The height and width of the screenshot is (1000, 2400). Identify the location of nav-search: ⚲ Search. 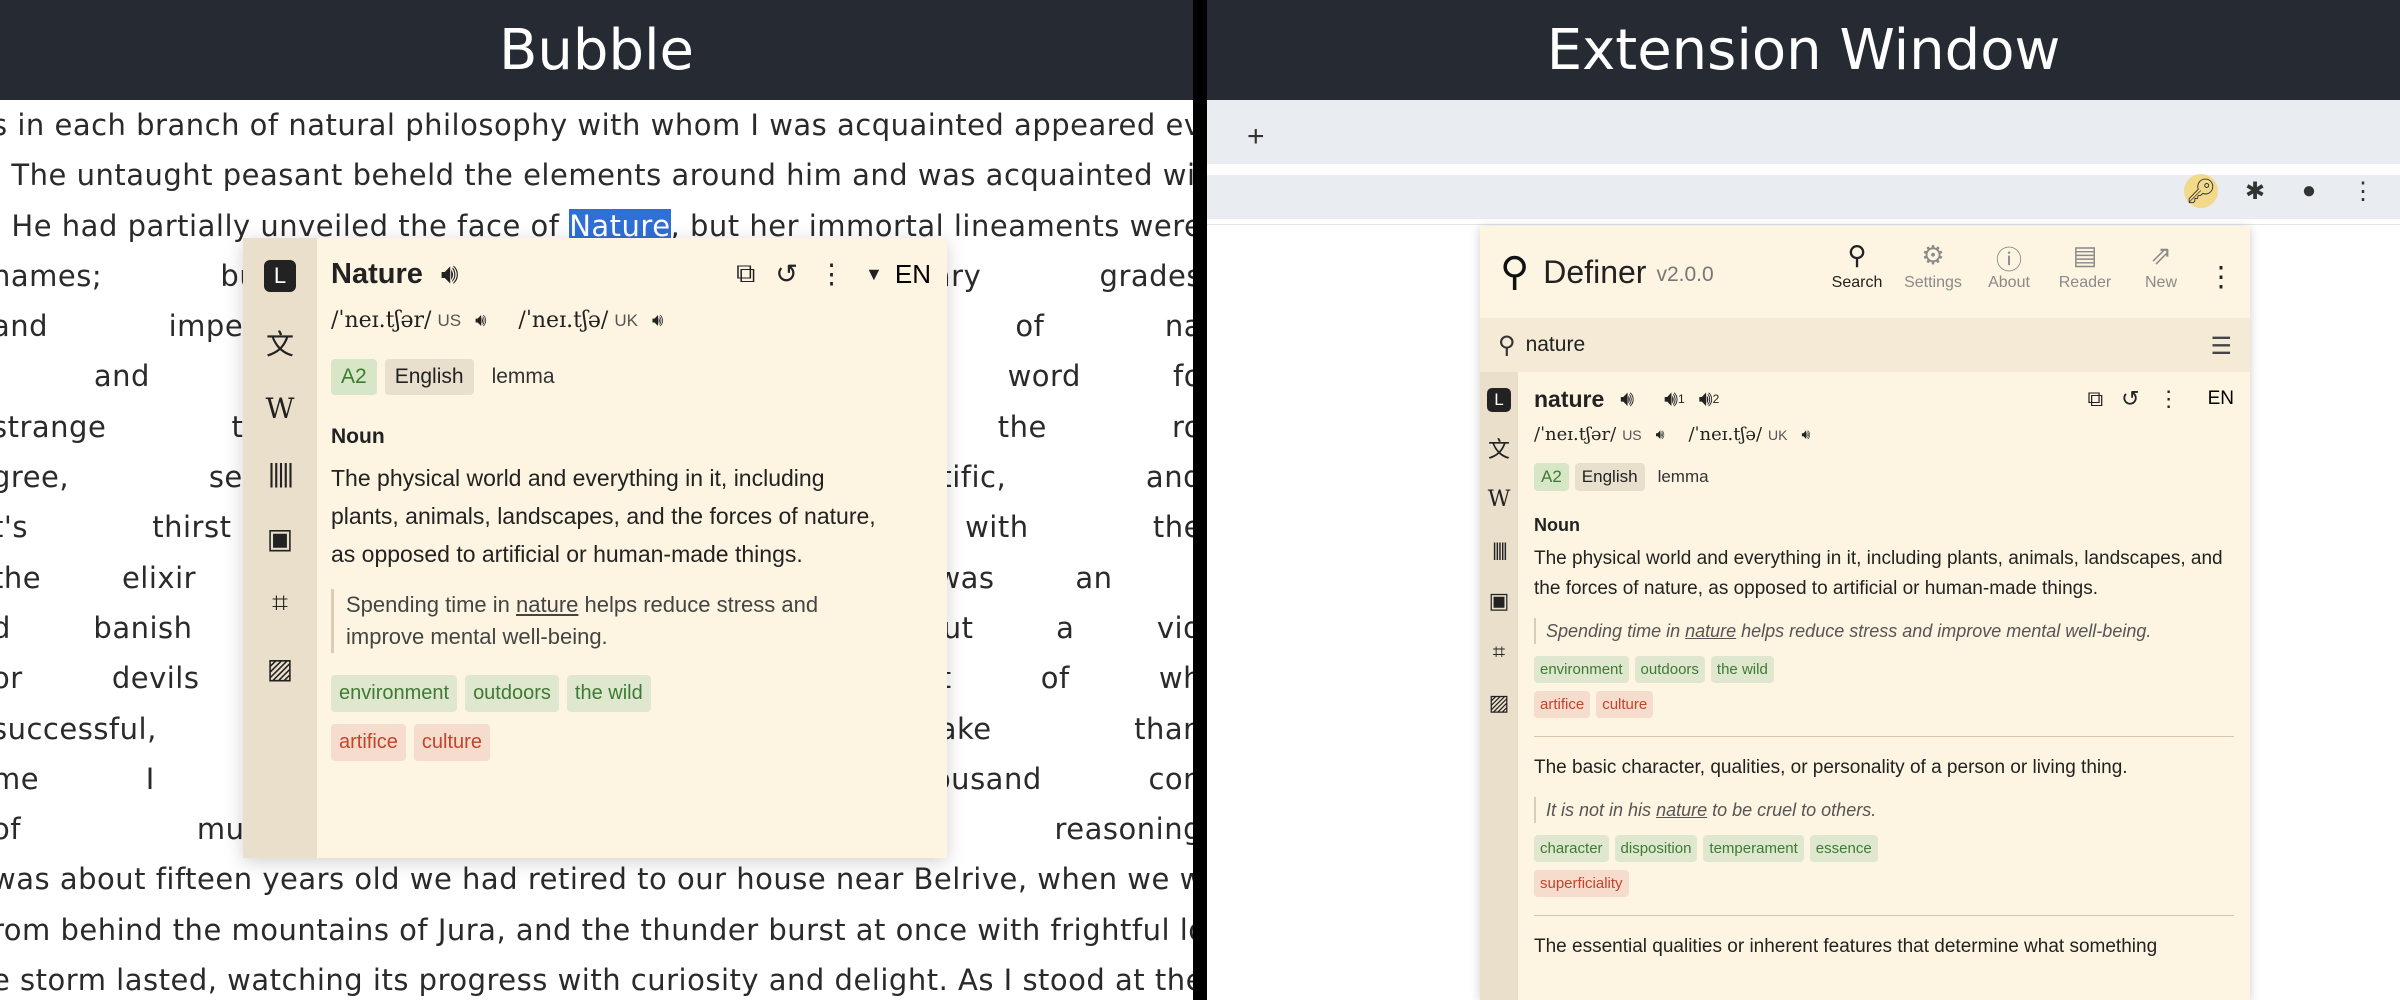
(1857, 266).